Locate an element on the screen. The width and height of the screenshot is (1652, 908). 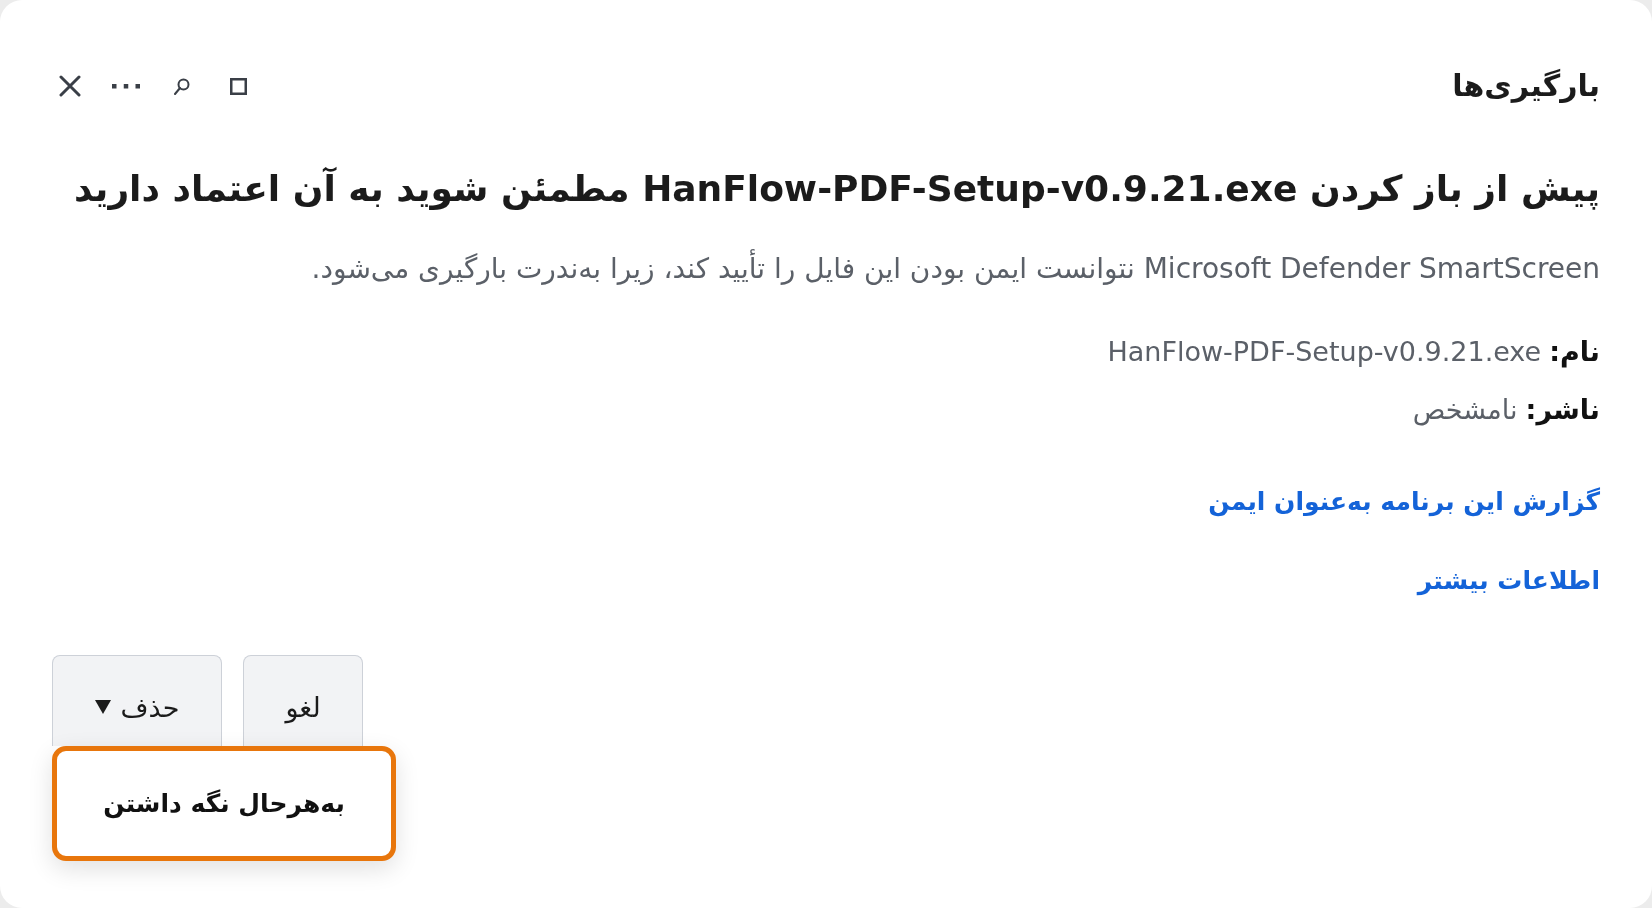
link: گزارش این برنامه به‌عنوان ایمن is located at coordinates (1404, 502).